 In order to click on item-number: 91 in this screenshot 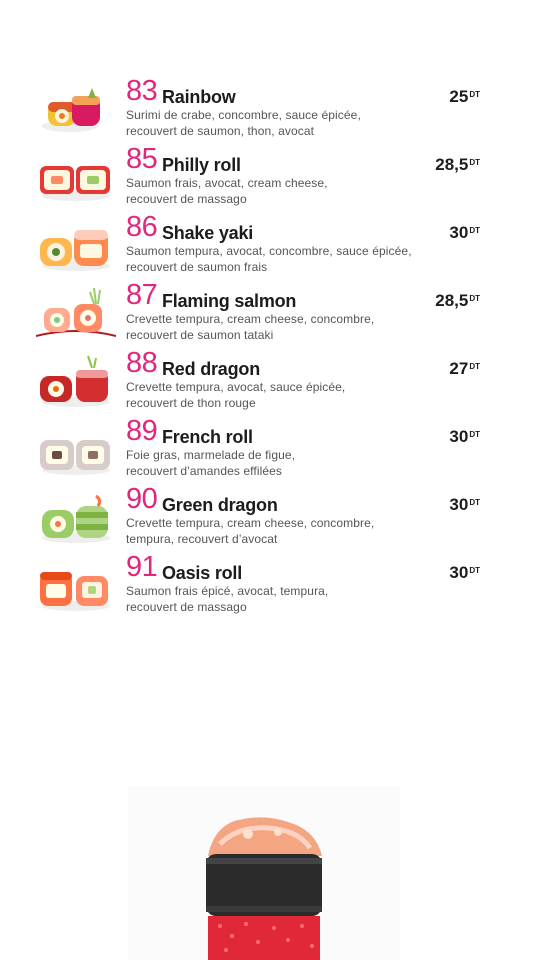, I will do `click(142, 567)`.